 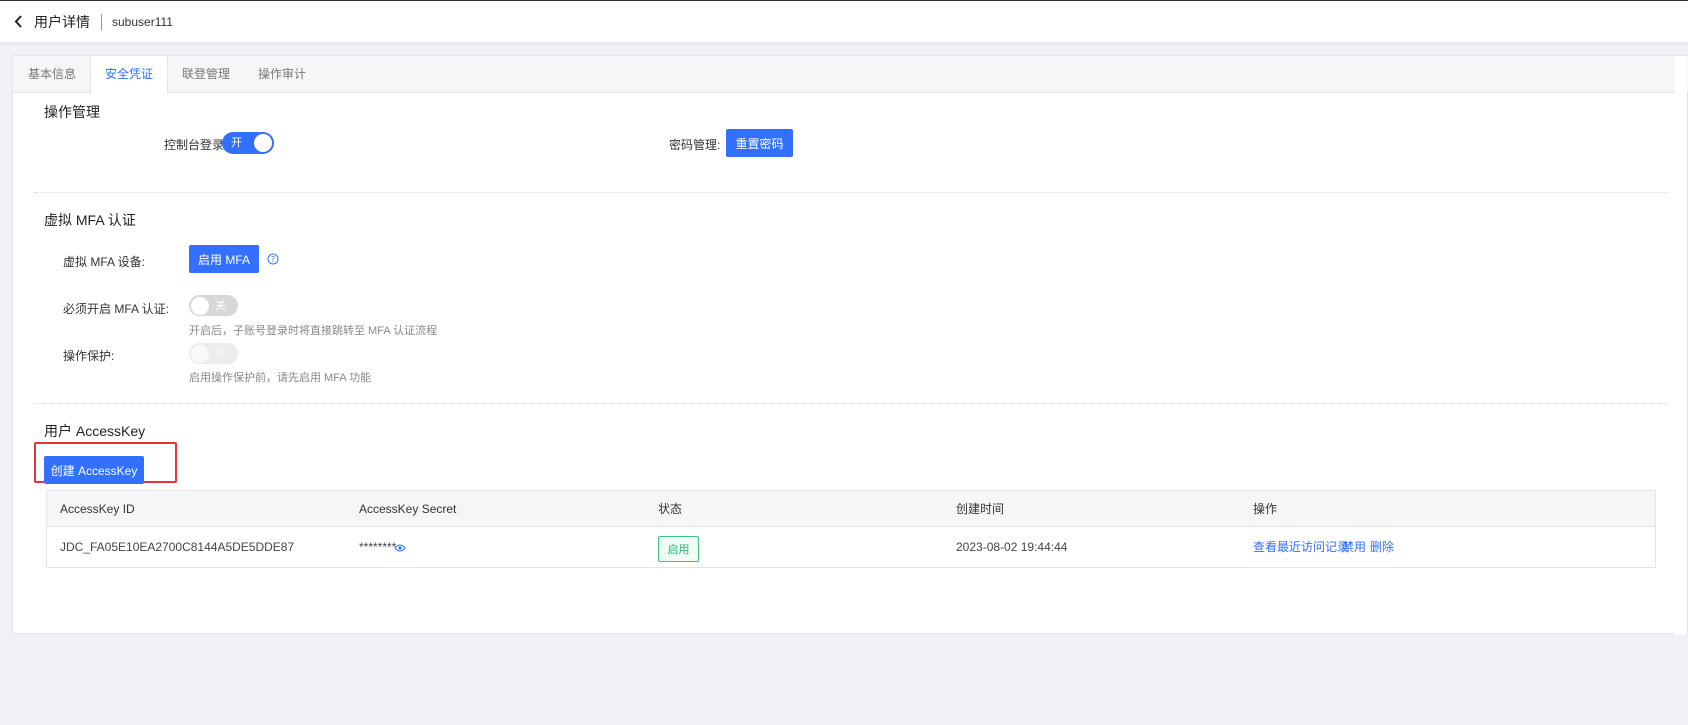 I want to click on tab-security-credentials: 安全凭证, so click(x=129, y=75).